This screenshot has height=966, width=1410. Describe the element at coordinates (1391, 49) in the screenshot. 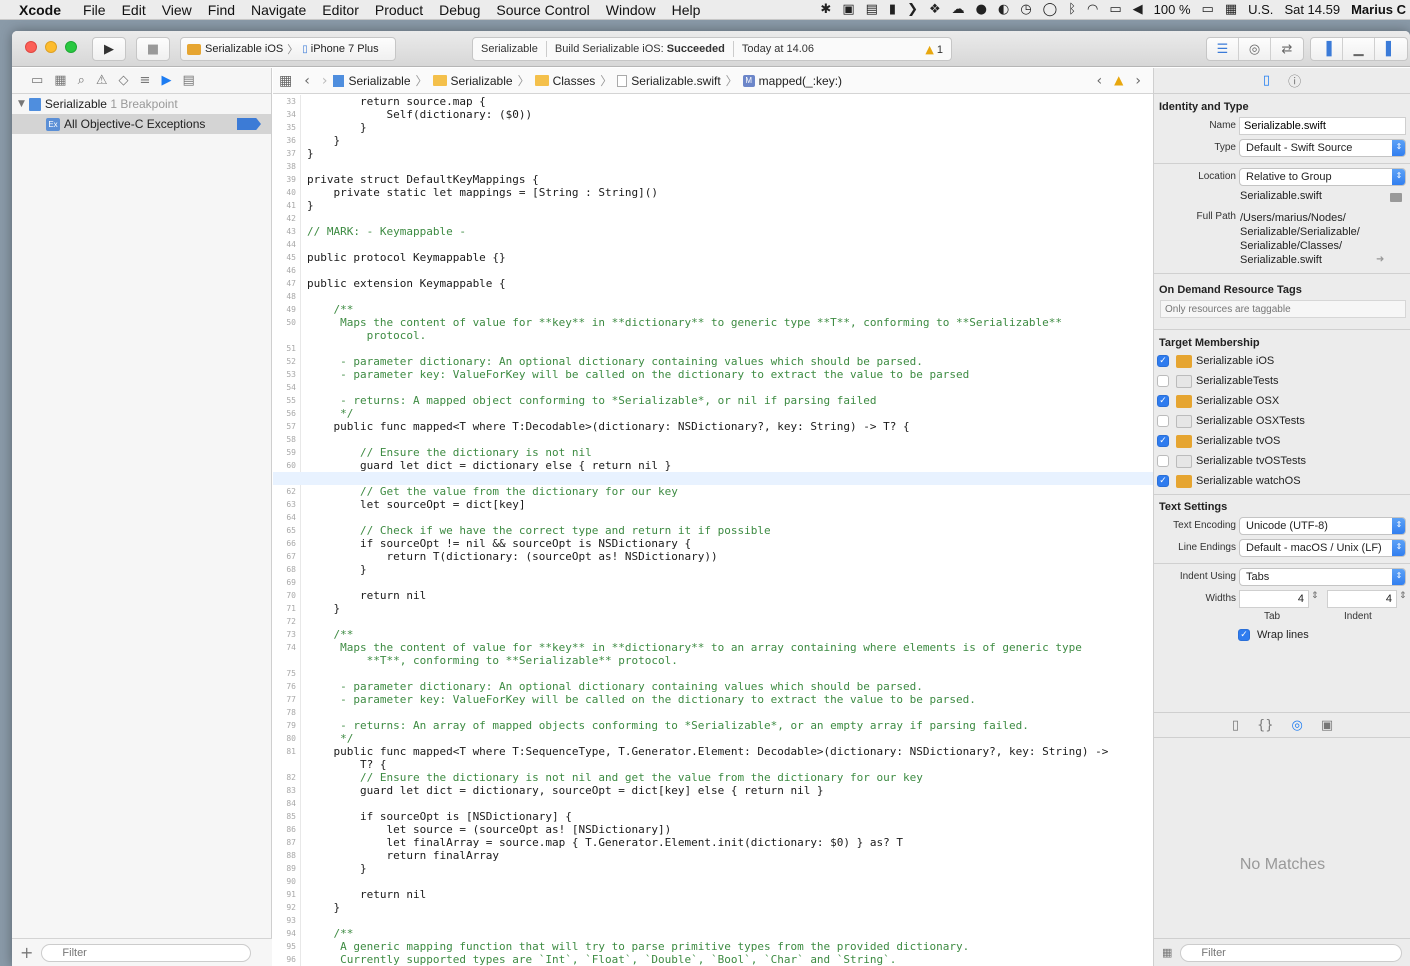

I see `inspector-toggle-icon: ▌` at that location.